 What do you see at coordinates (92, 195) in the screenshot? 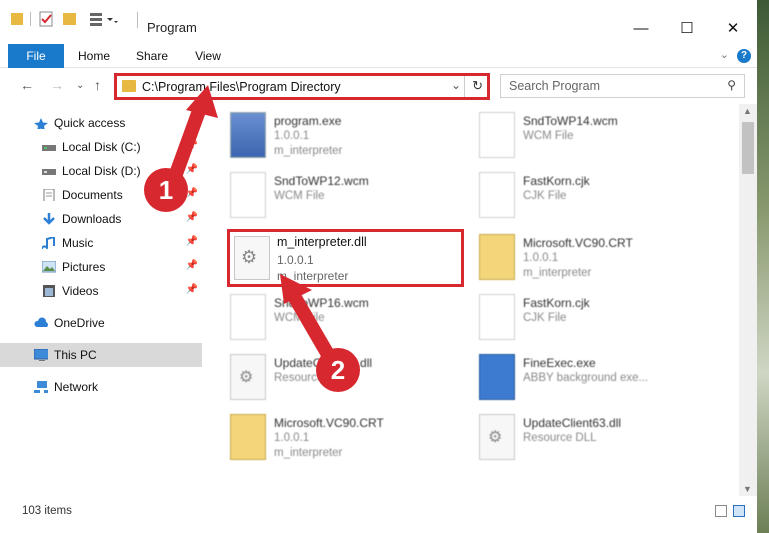
I see `sidebar-item-label: Documents` at bounding box center [92, 195].